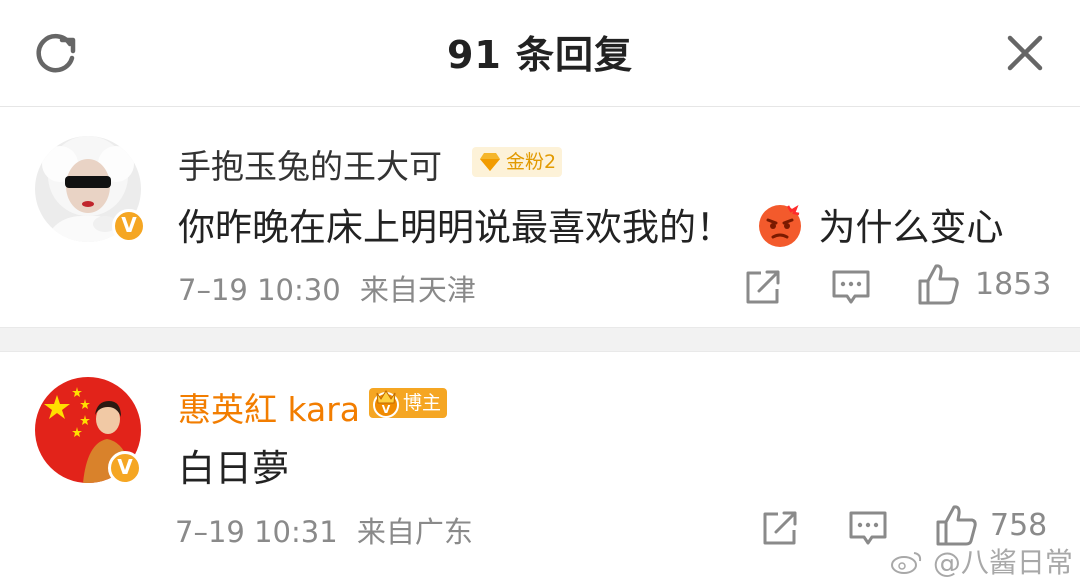 The height and width of the screenshot is (585, 1080). What do you see at coordinates (233, 468) in the screenshot?
I see `comment-text: 白日夢` at bounding box center [233, 468].